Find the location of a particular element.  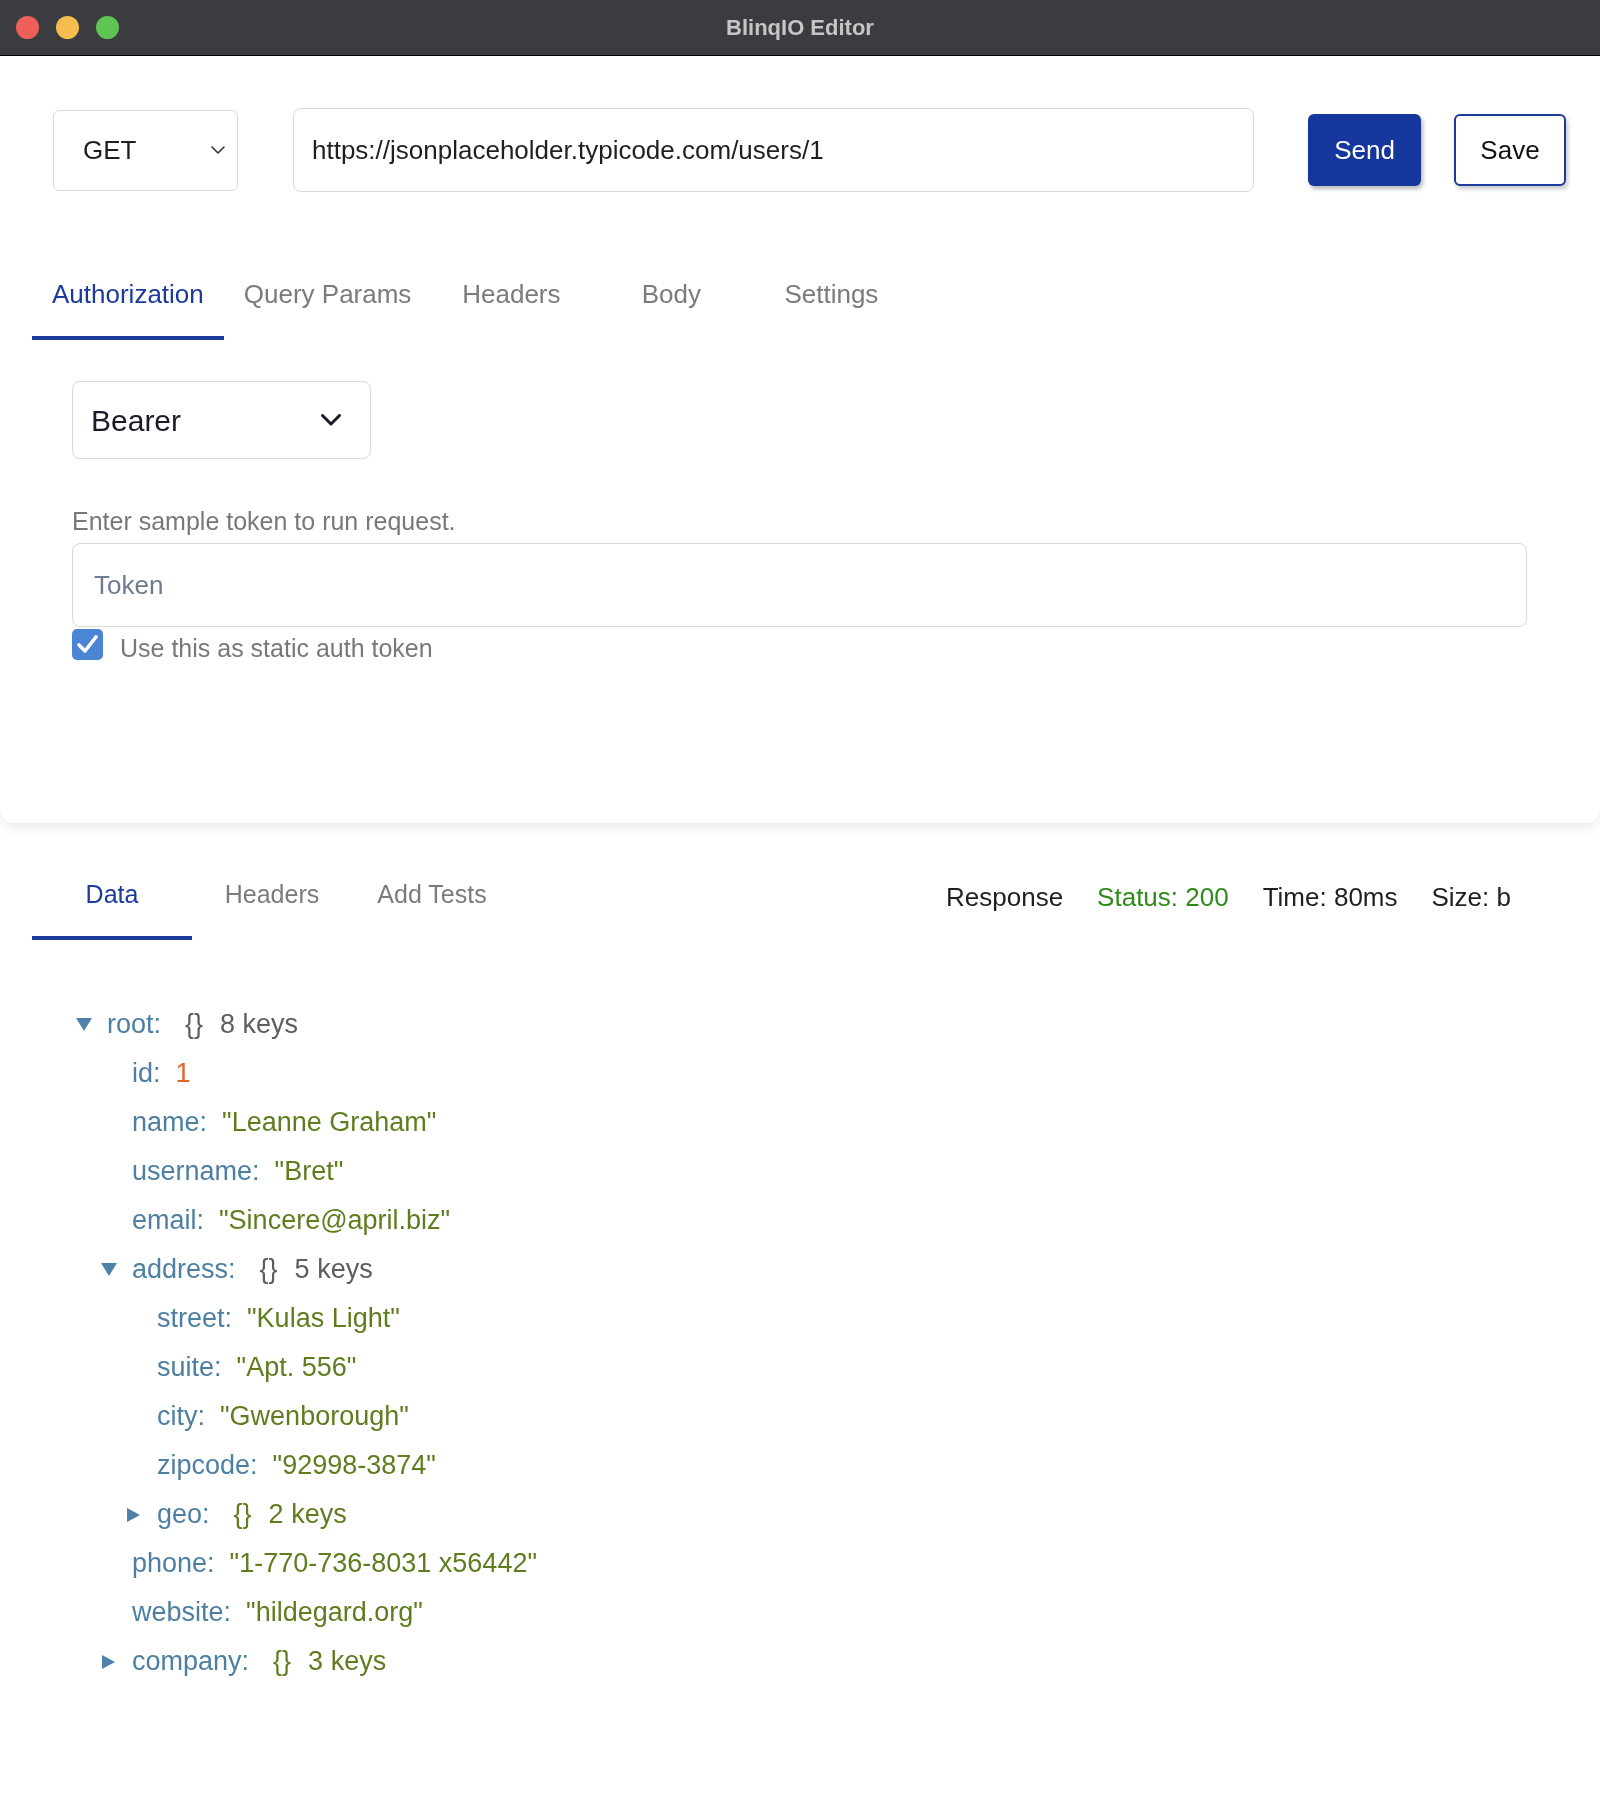

auth-type-dropdown: Bearer is located at coordinates (221, 420).